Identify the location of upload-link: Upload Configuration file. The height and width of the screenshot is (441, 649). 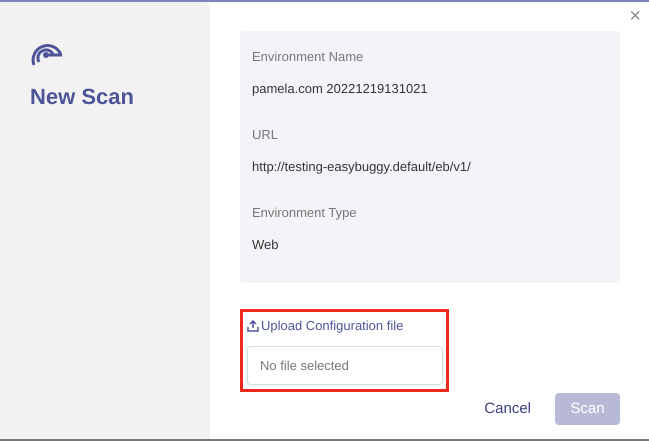
(325, 326).